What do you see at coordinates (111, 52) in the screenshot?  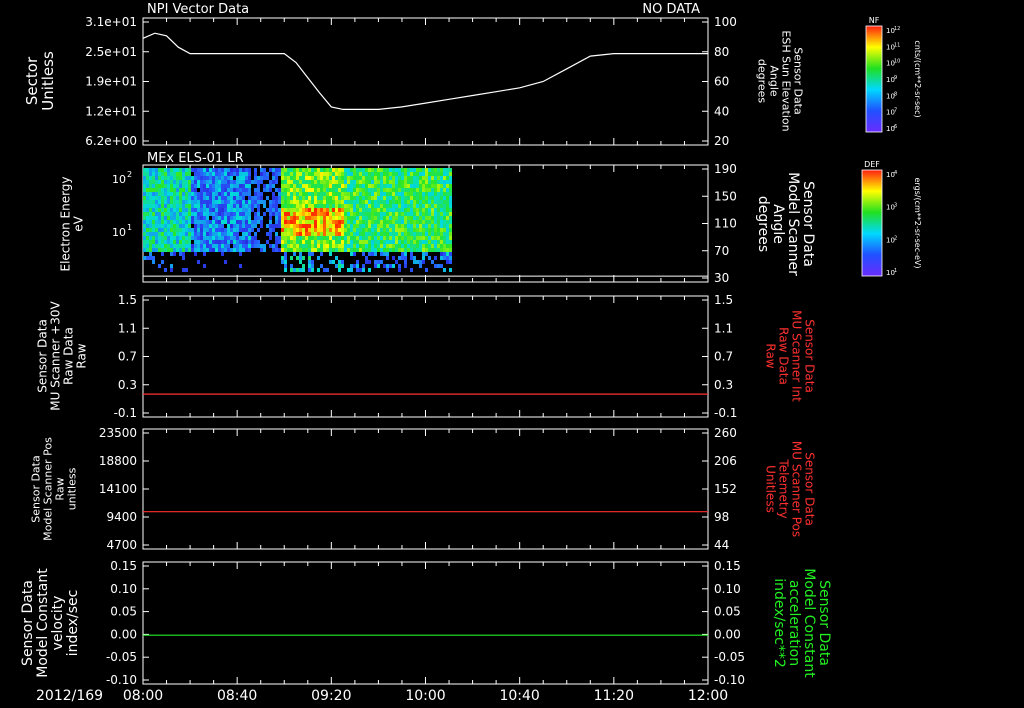 I see `y-tick-label-left: 2.5e+01` at bounding box center [111, 52].